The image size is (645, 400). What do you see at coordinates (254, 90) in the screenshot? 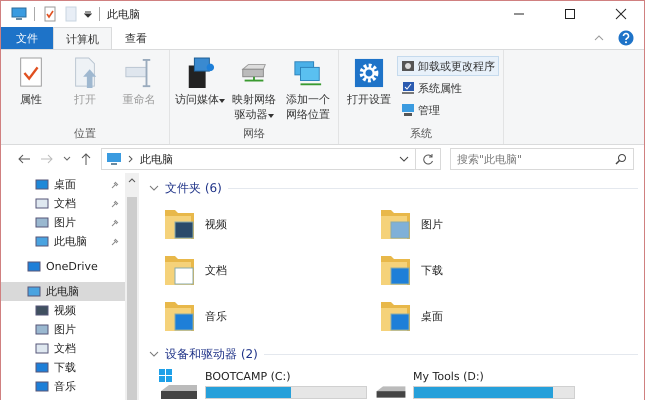
I see `ribbon-button: 映射网络驱动器` at bounding box center [254, 90].